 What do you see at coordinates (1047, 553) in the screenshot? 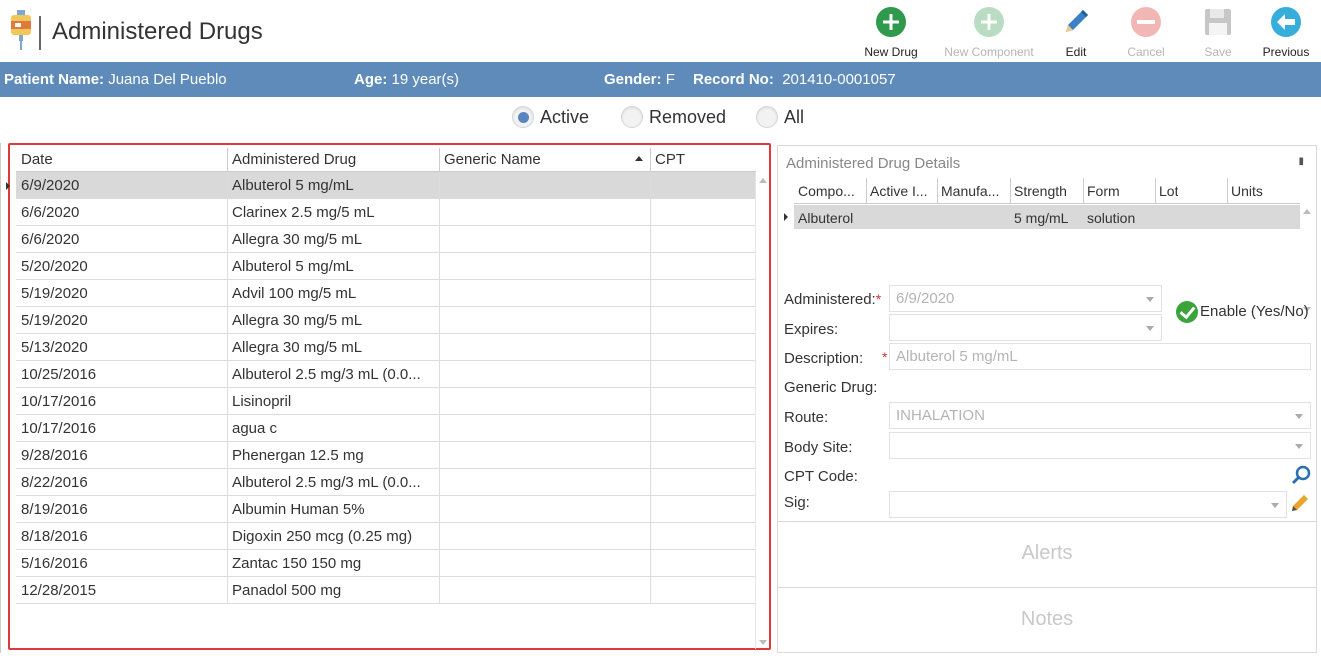
I see `alerts-section: Alerts` at bounding box center [1047, 553].